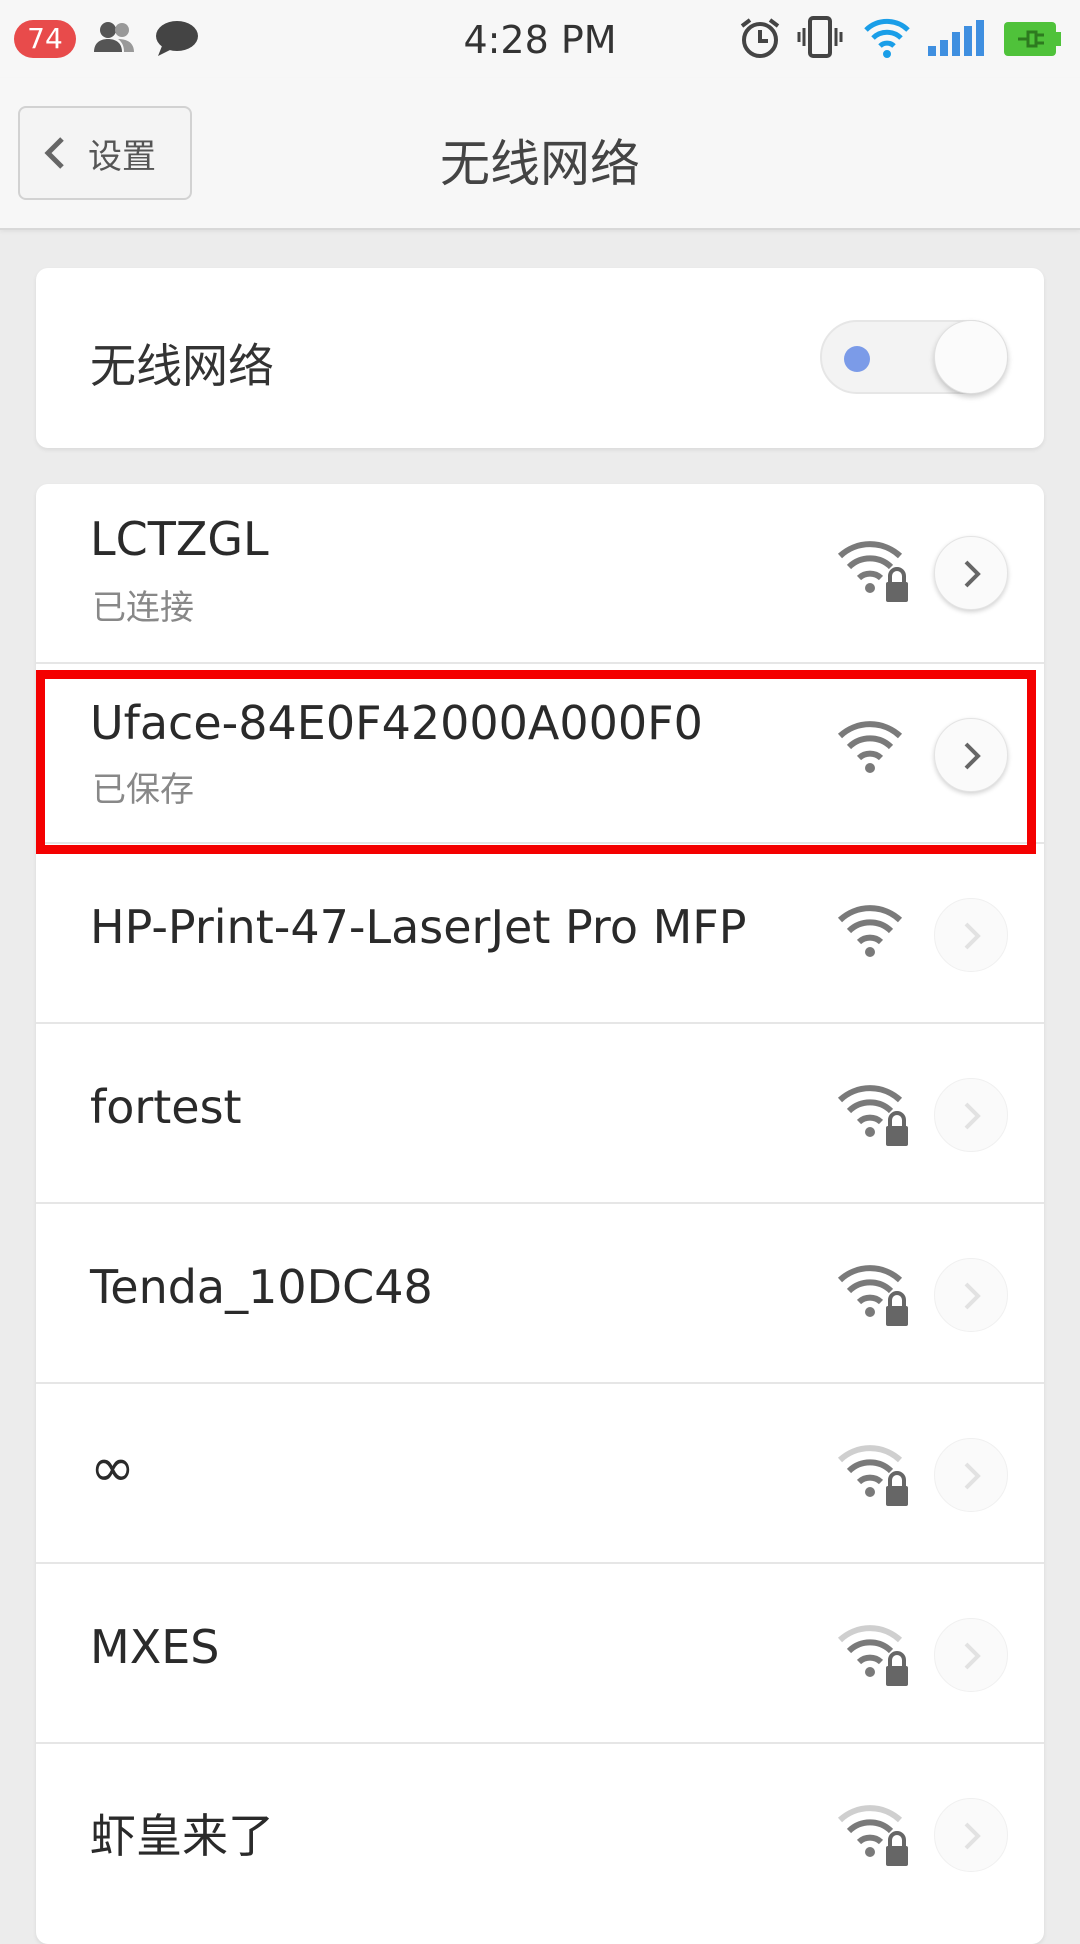  Describe the element at coordinates (857, 359) in the screenshot. I see `toggle-indicator` at that location.